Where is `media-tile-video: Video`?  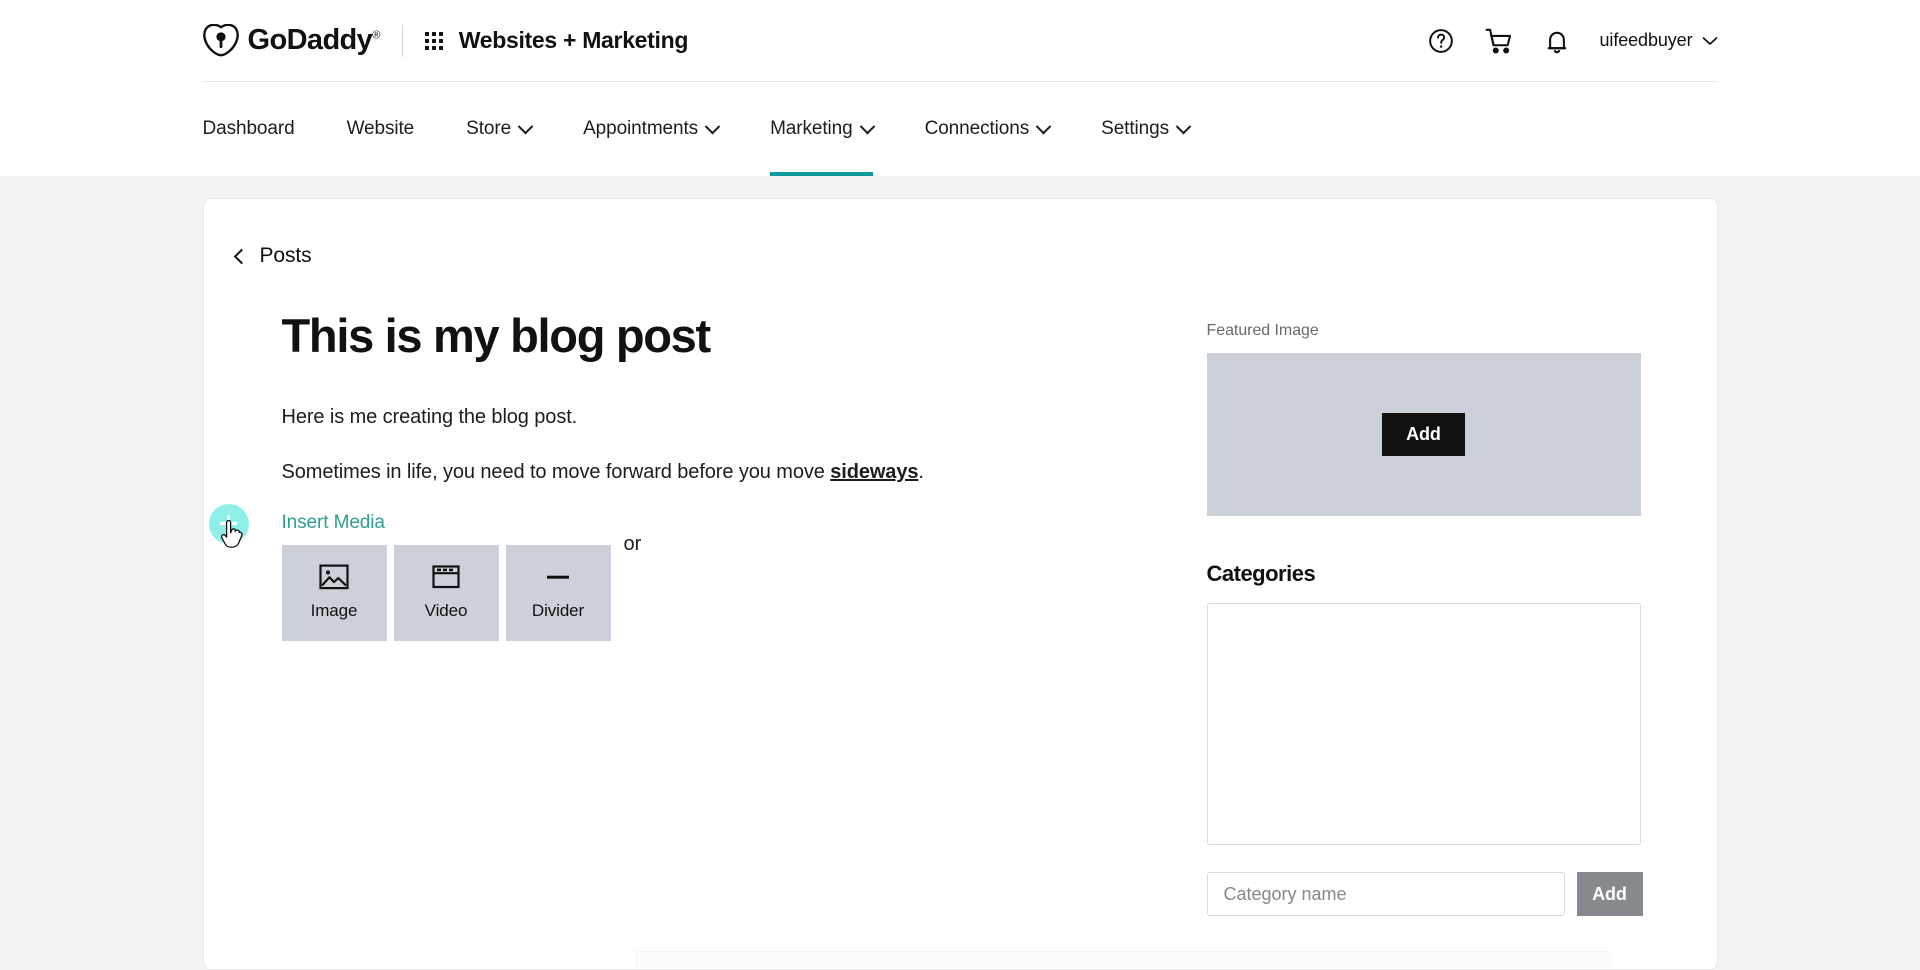
media-tile-video: Video is located at coordinates (446, 592).